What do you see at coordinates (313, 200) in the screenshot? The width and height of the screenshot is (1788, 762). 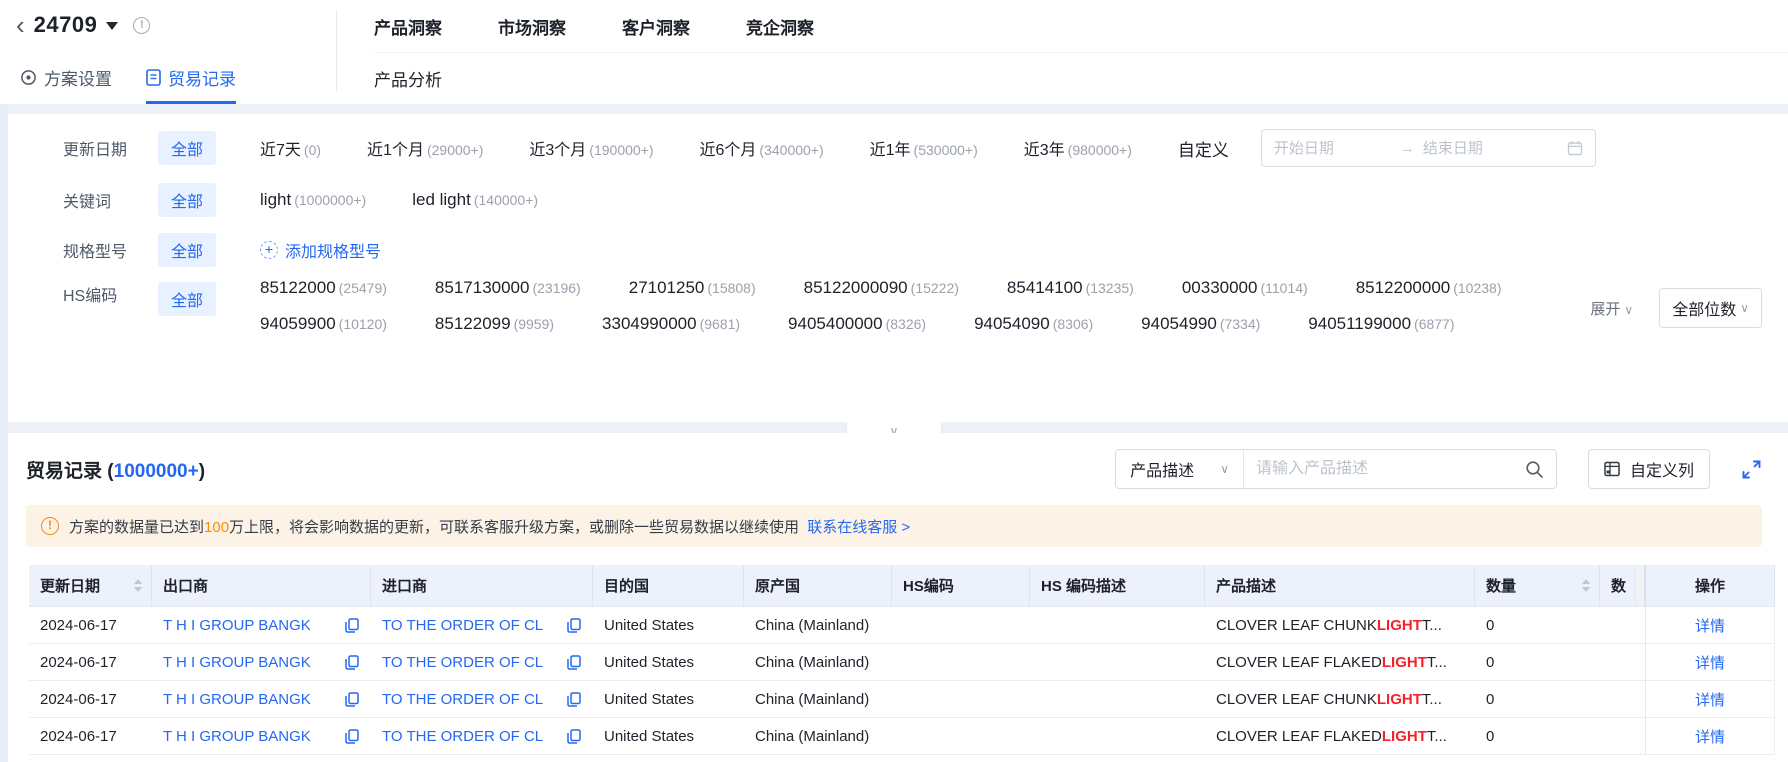 I see `keyword-light: light (1000000+)` at bounding box center [313, 200].